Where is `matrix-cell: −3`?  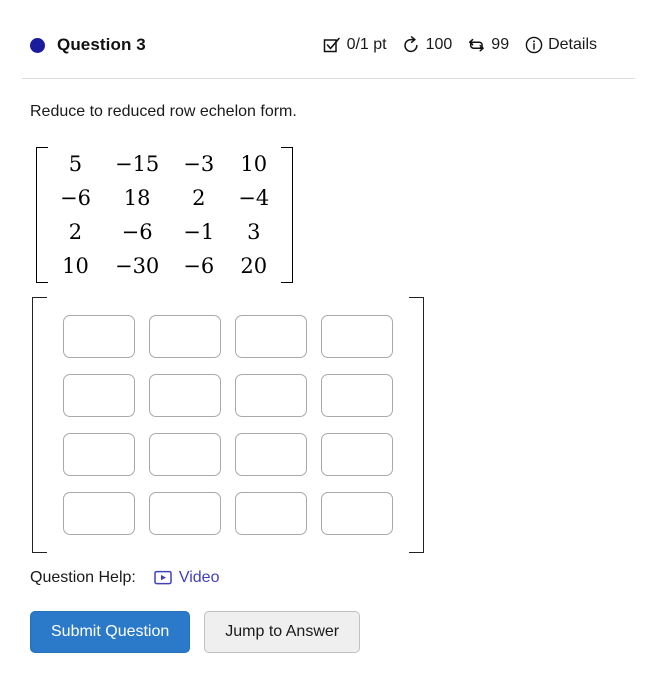
matrix-cell: −3 is located at coordinates (199, 163).